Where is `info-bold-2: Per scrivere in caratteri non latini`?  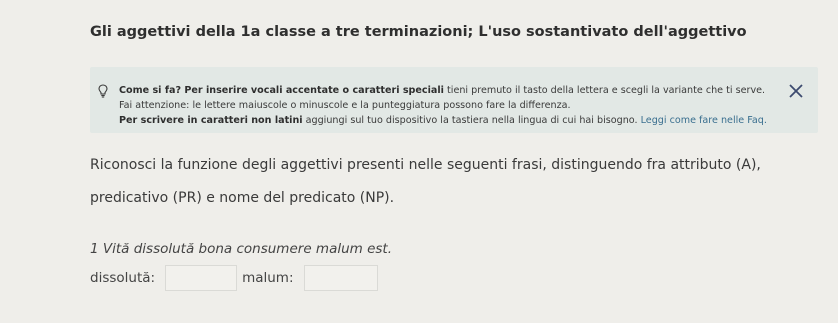
info-bold-2: Per scrivere in caratteri non latini is located at coordinates (211, 120).